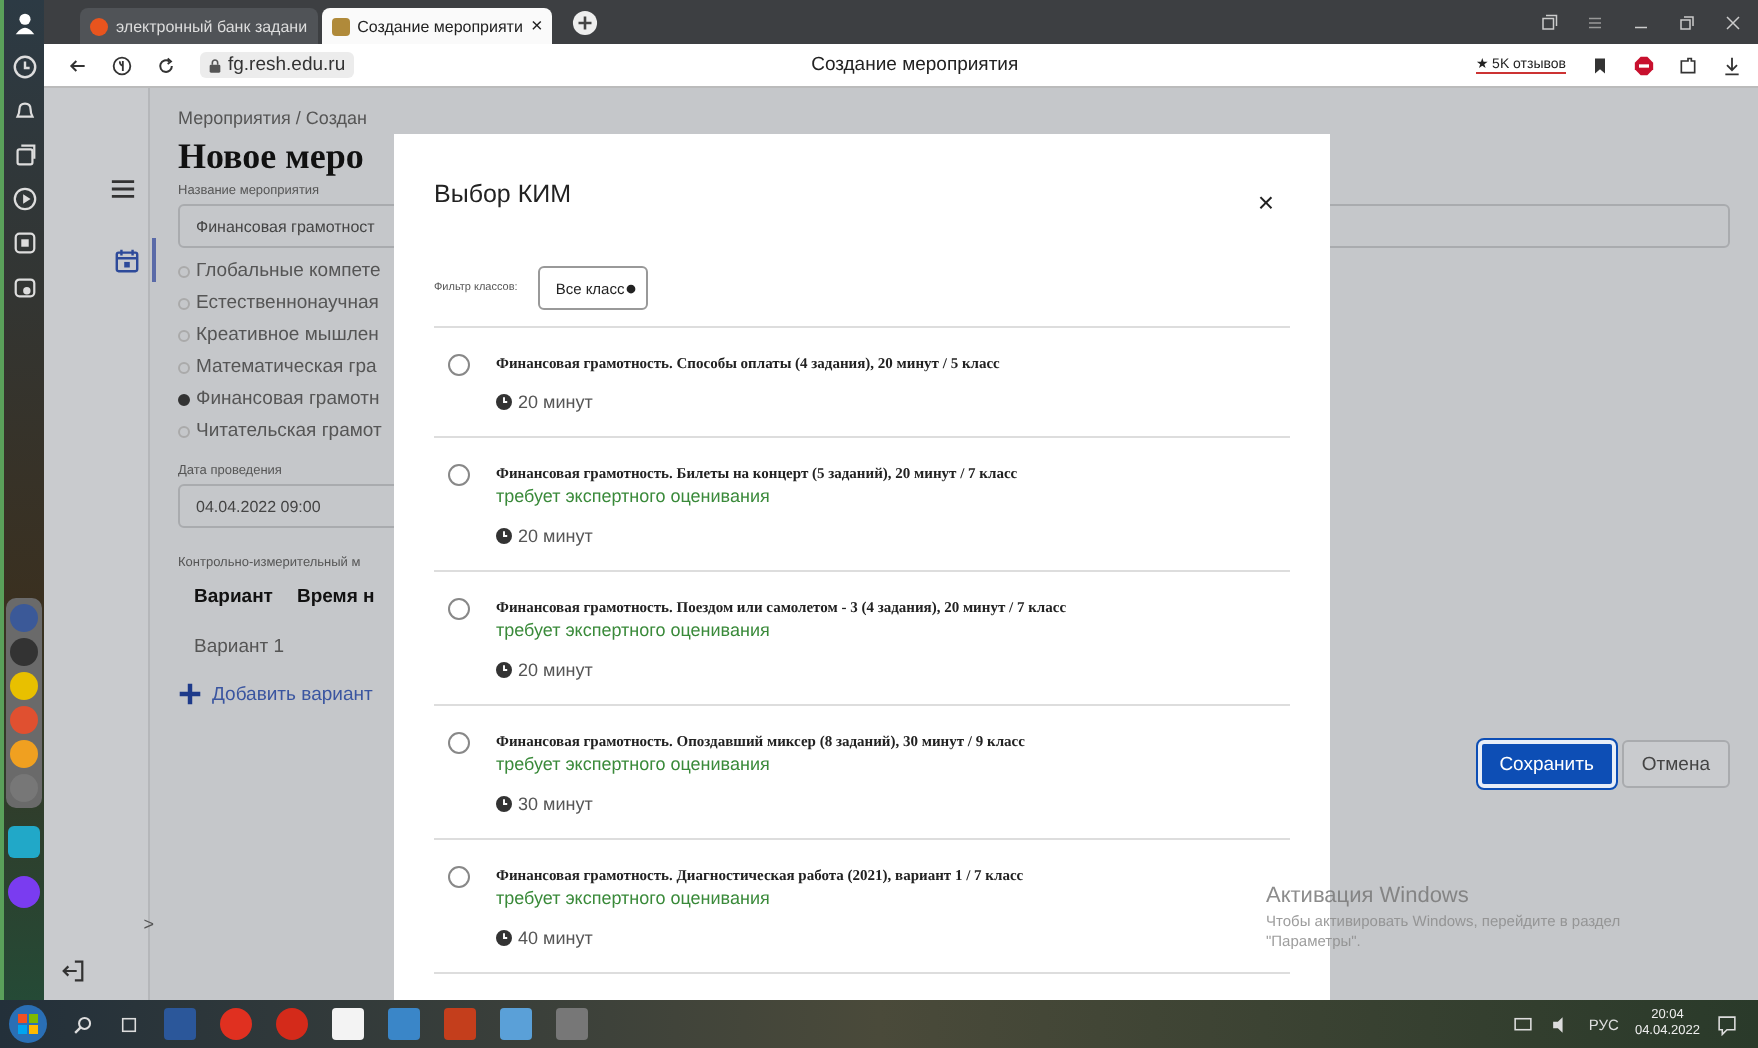 The height and width of the screenshot is (1048, 1758). What do you see at coordinates (236, 1024) in the screenshot?
I see `taskbar-app-icon` at bounding box center [236, 1024].